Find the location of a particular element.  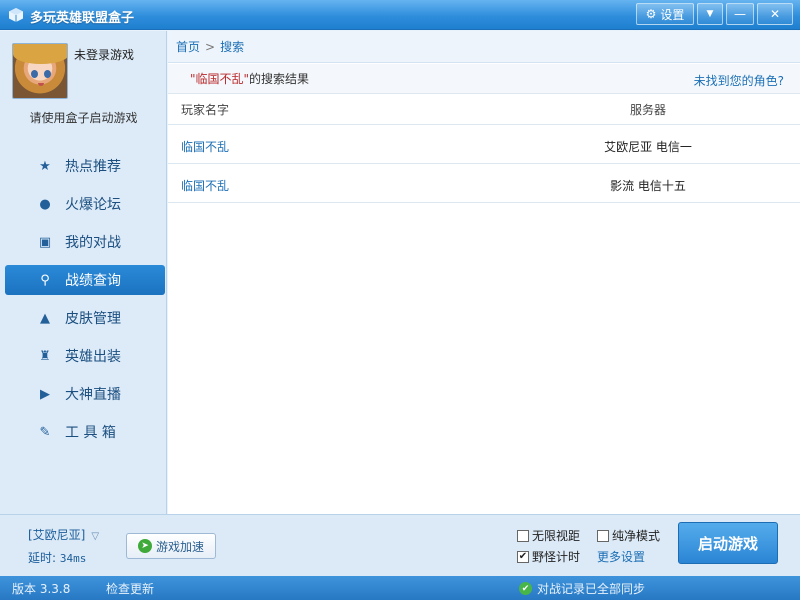

avatar is located at coordinates (40, 71).